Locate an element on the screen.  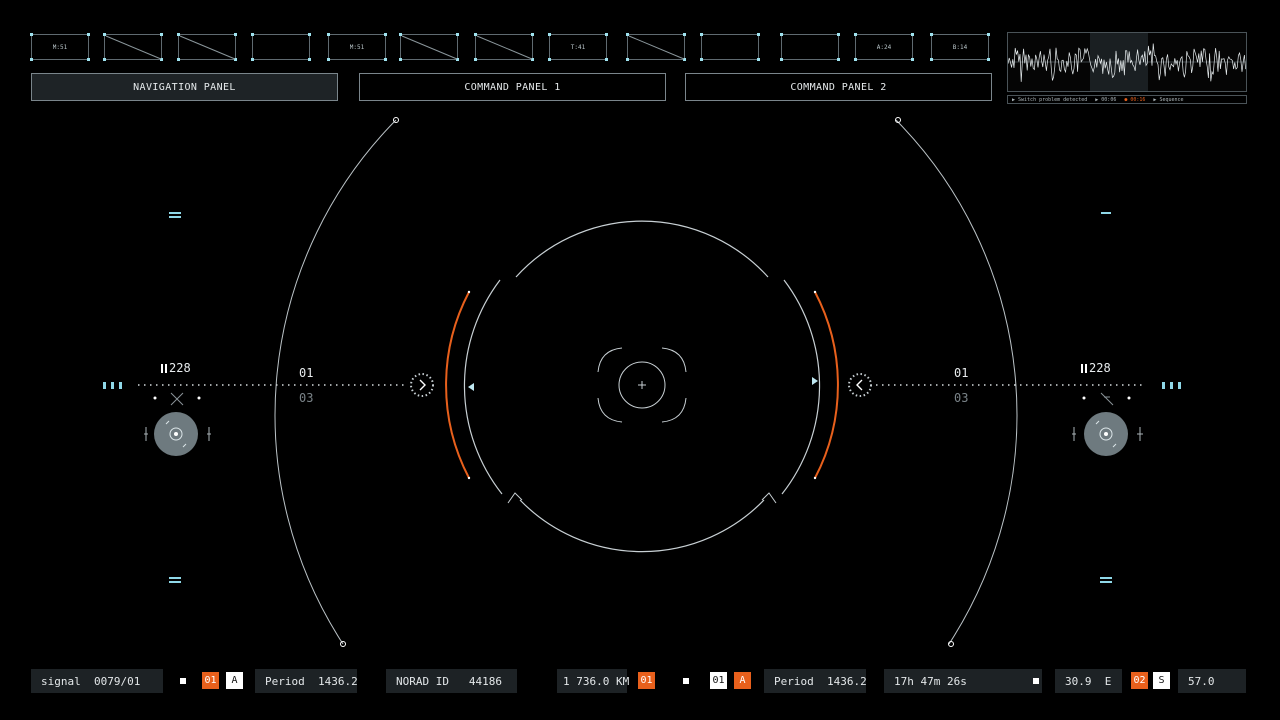
tag-01: 01 is located at coordinates (210, 680).